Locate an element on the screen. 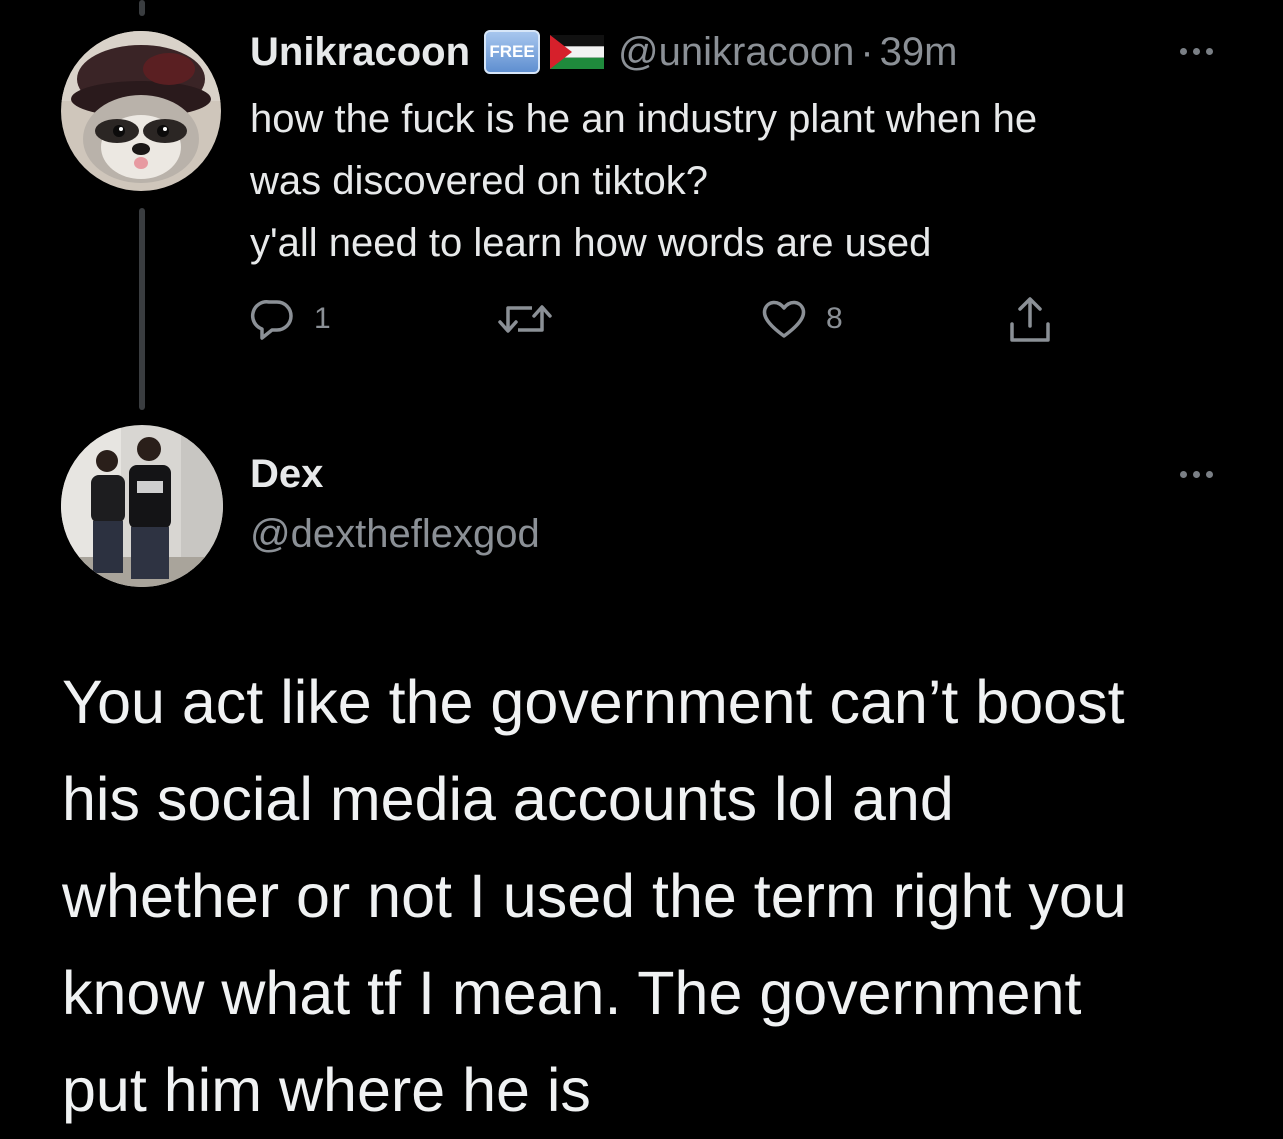  like-button: 8 is located at coordinates (801, 319).